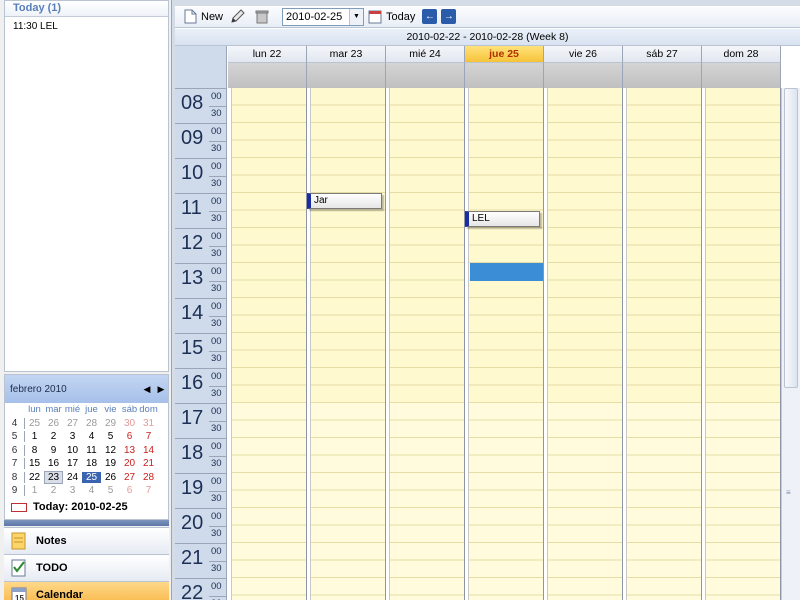 Image resolution: width=800 pixels, height=600 pixels. What do you see at coordinates (86, 9) in the screenshot?
I see `today-header: Today (1)` at bounding box center [86, 9].